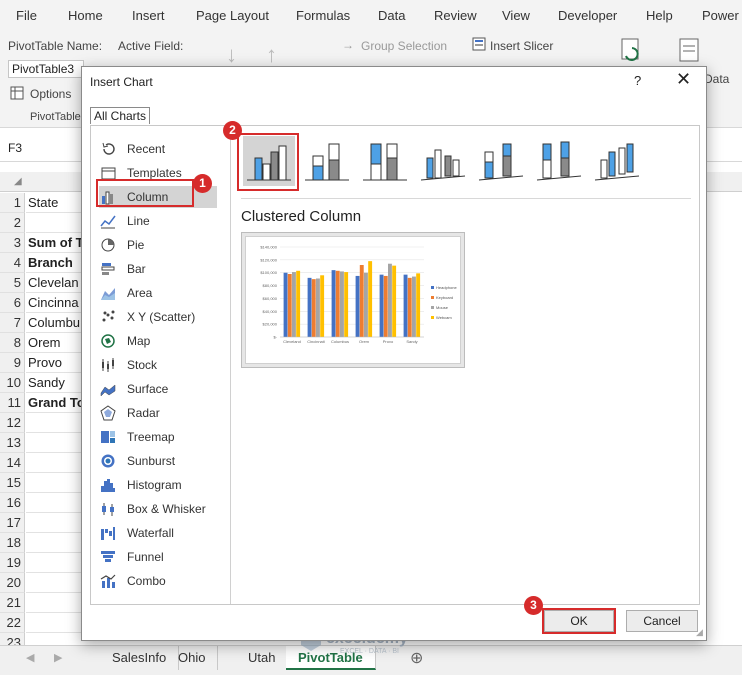  I want to click on subtype-3d-100-stacked-column, so click(559, 161).